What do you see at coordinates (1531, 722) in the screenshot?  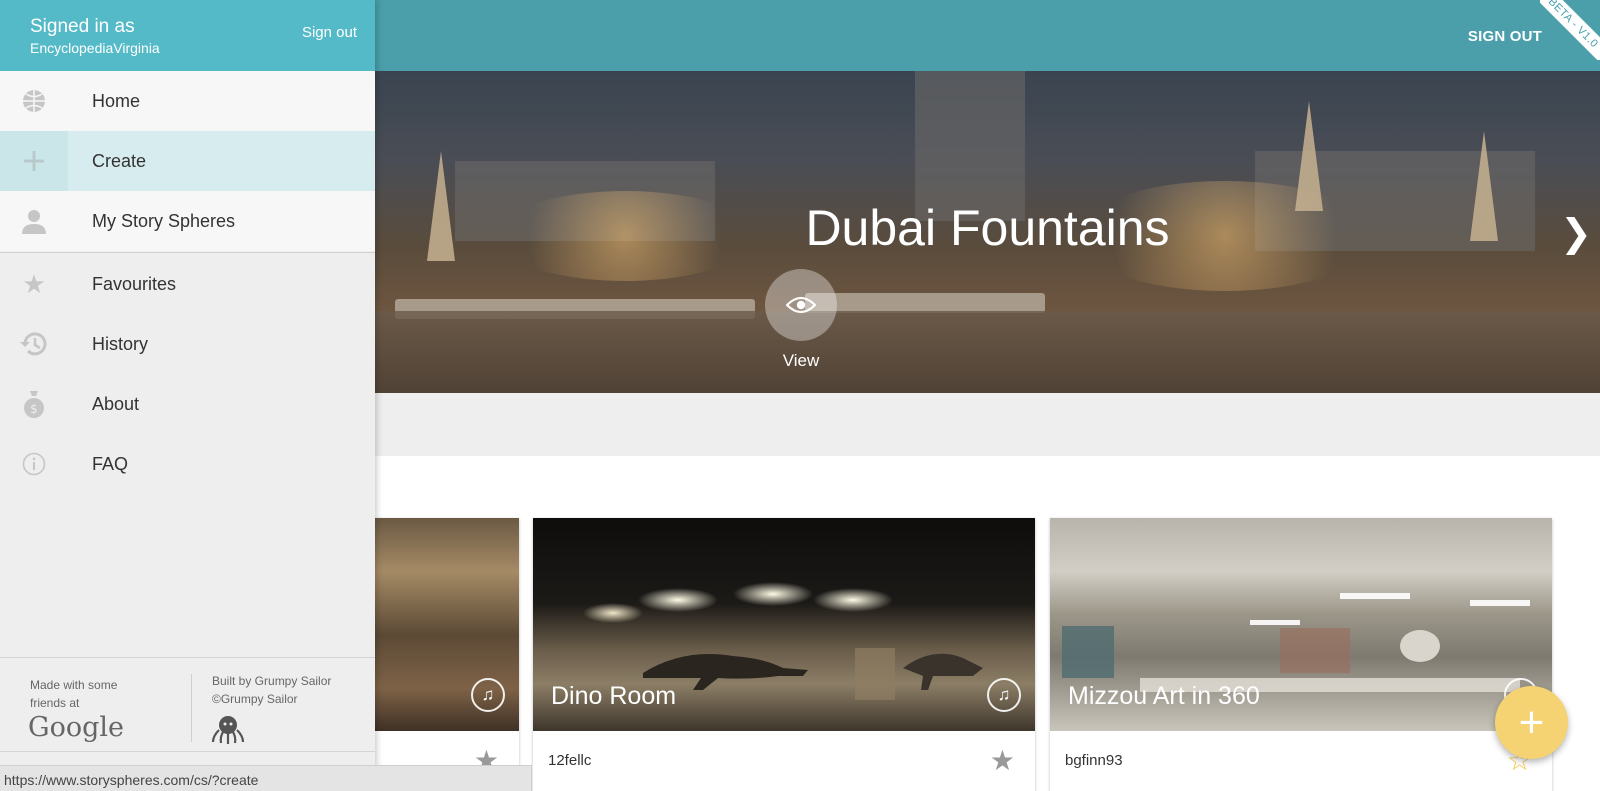 I see `add-story-fab: +` at bounding box center [1531, 722].